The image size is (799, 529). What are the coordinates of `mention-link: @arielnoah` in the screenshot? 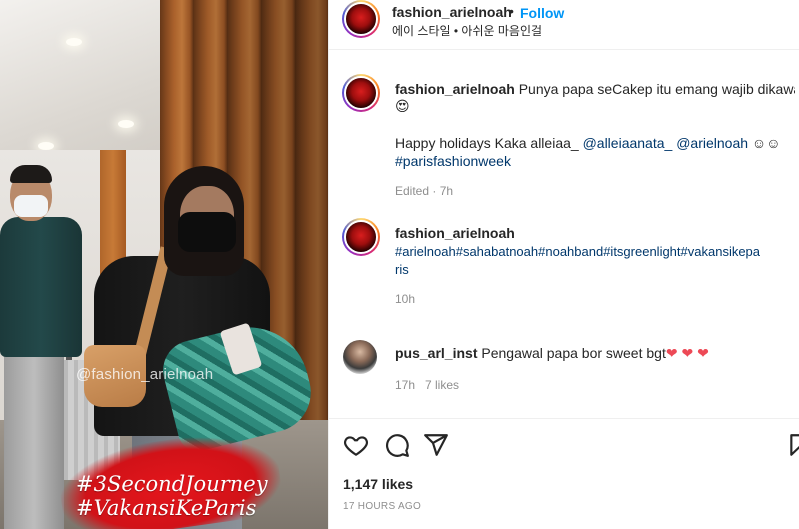 It's located at (712, 143).